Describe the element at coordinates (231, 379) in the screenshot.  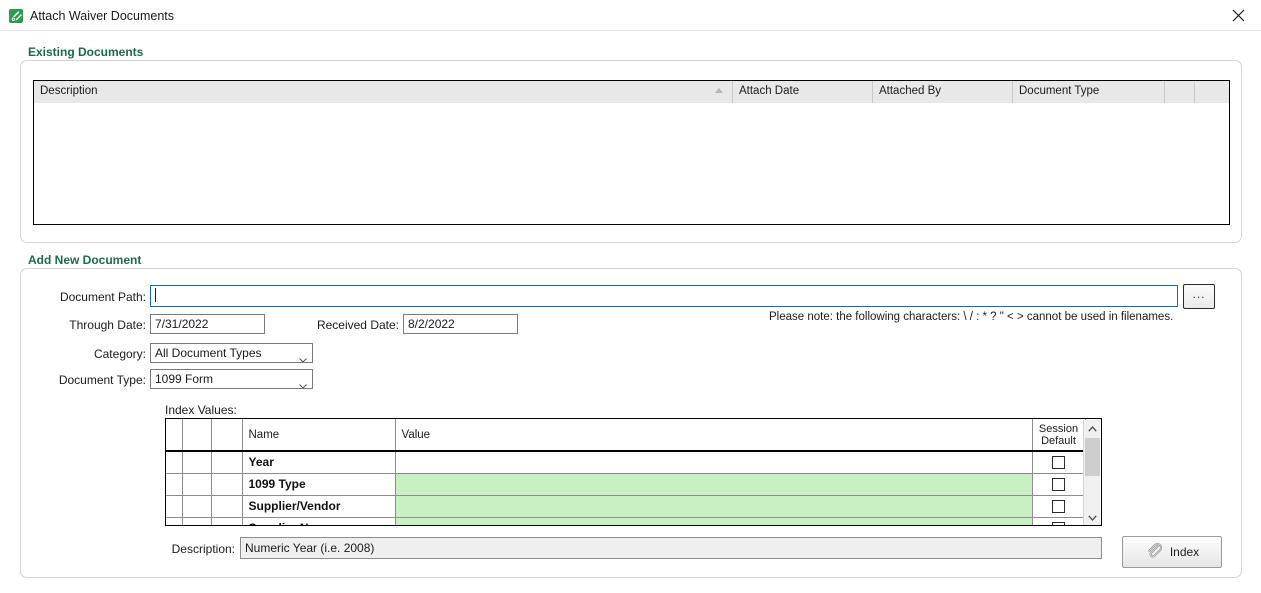
I see `document-type-select: 1099 Form` at that location.